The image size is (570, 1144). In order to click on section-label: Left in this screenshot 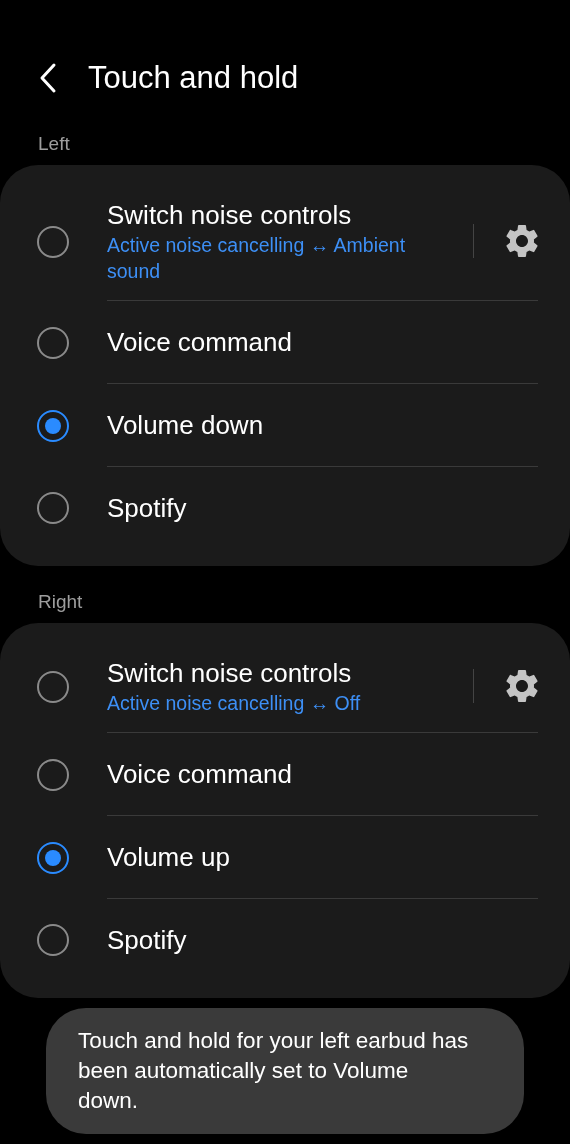, I will do `click(54, 144)`.